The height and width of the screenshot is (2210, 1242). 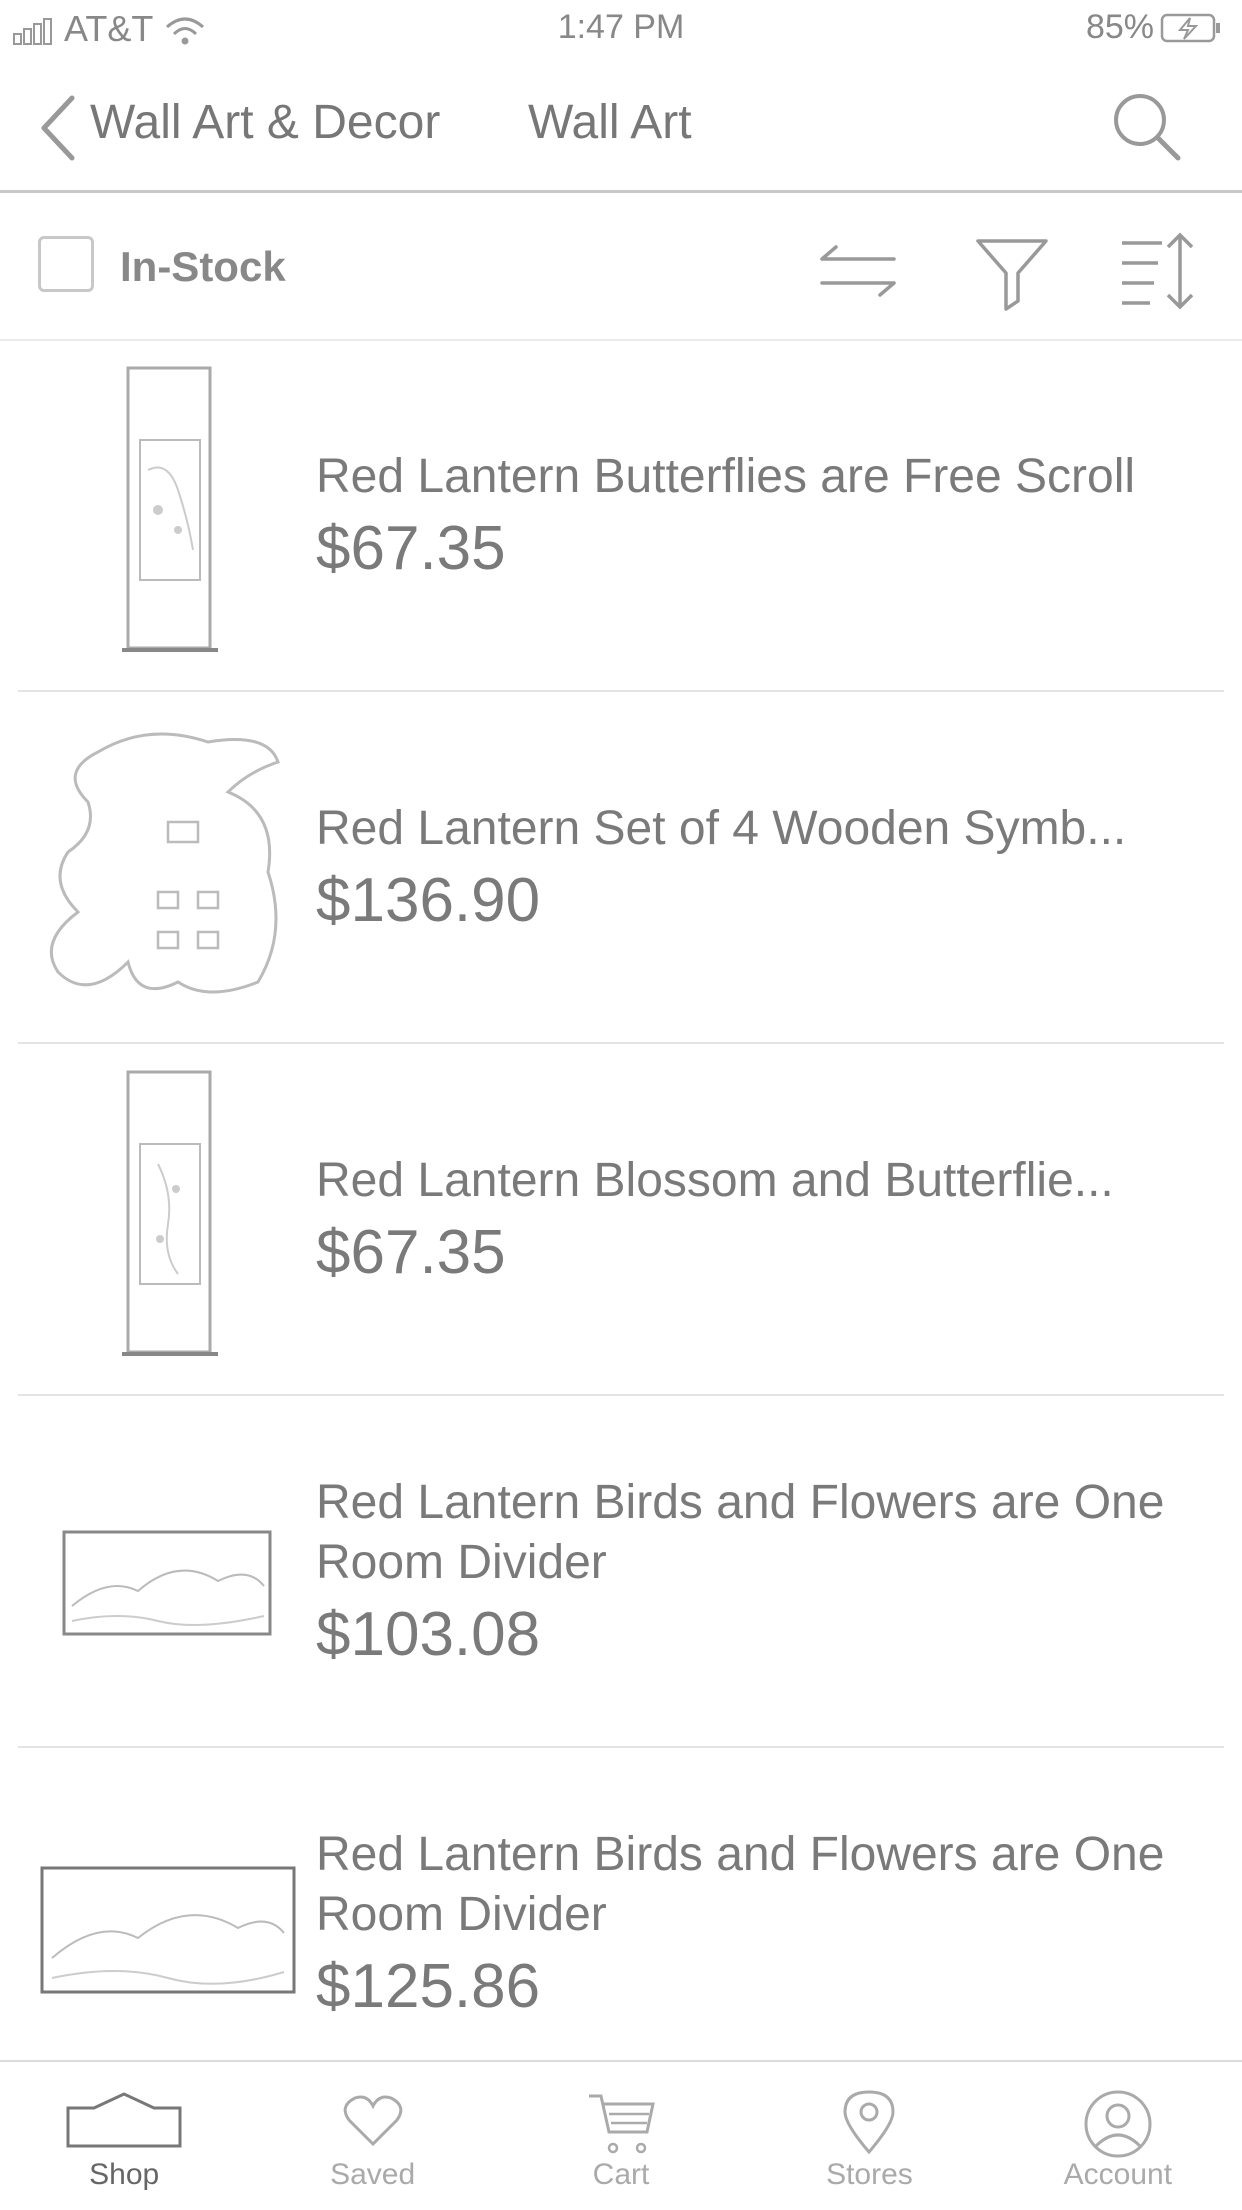 I want to click on product-price: $103.08, so click(x=428, y=1634).